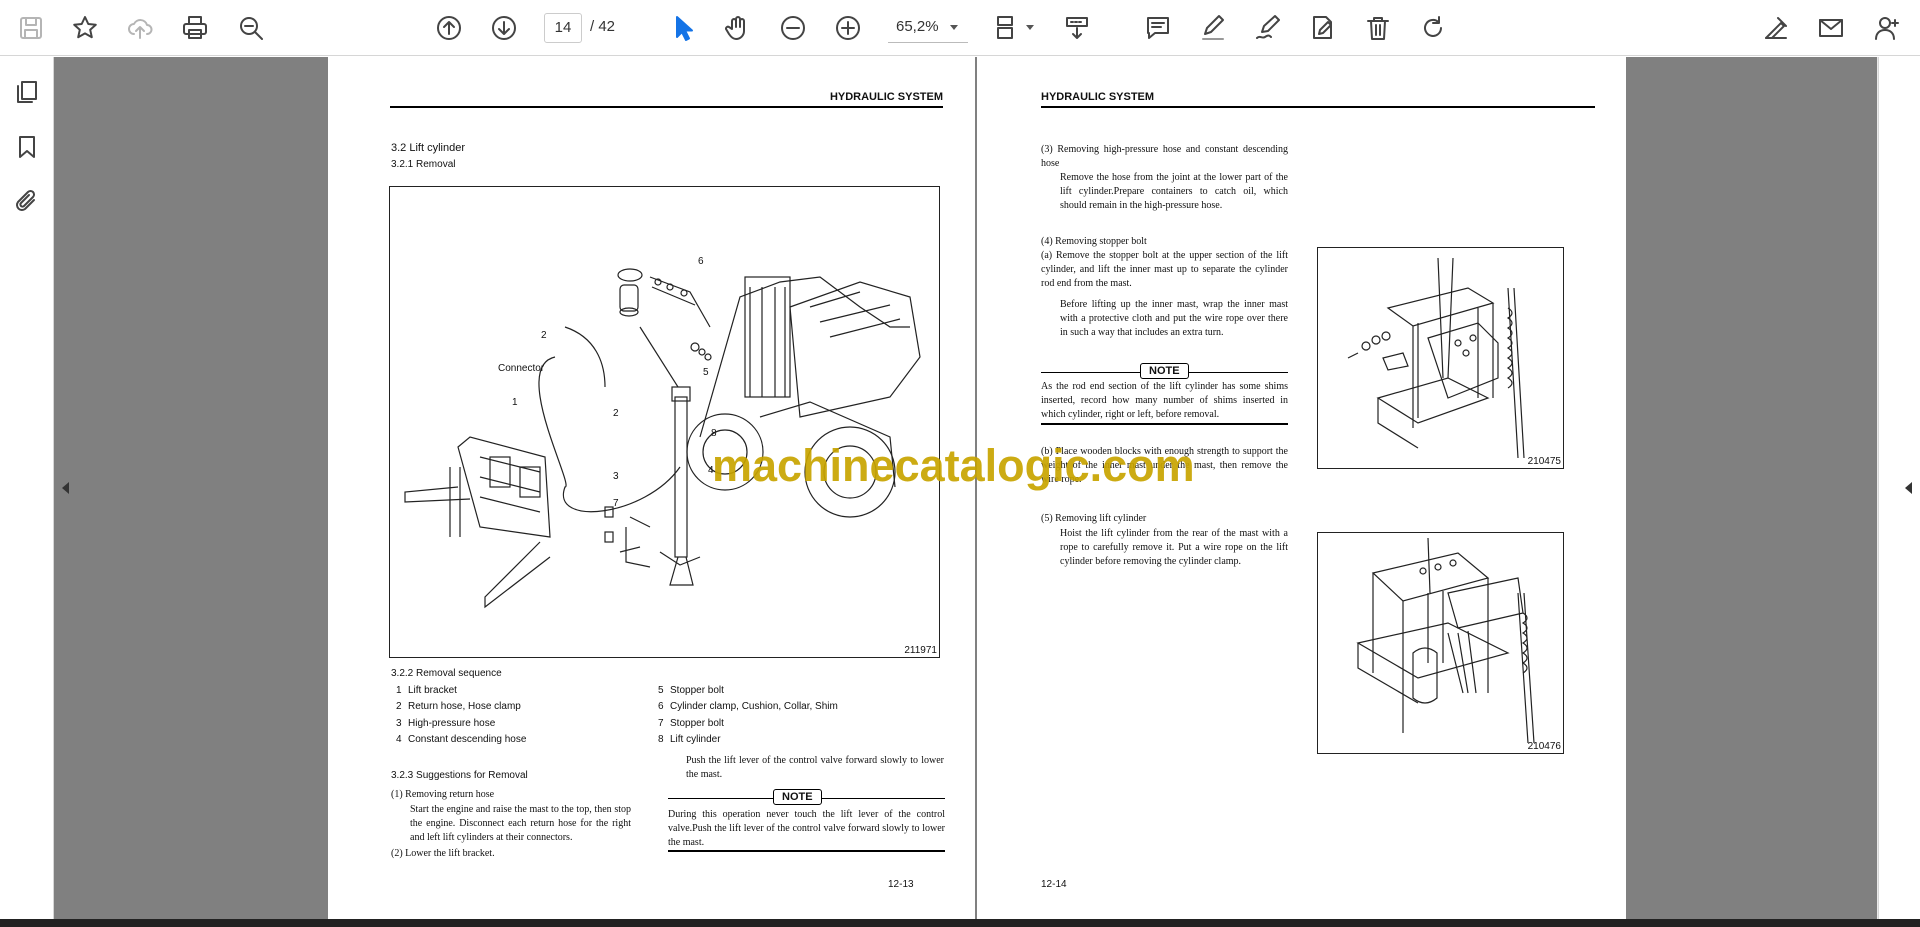  What do you see at coordinates (661, 723) in the screenshot?
I see `sequence-num: 7` at bounding box center [661, 723].